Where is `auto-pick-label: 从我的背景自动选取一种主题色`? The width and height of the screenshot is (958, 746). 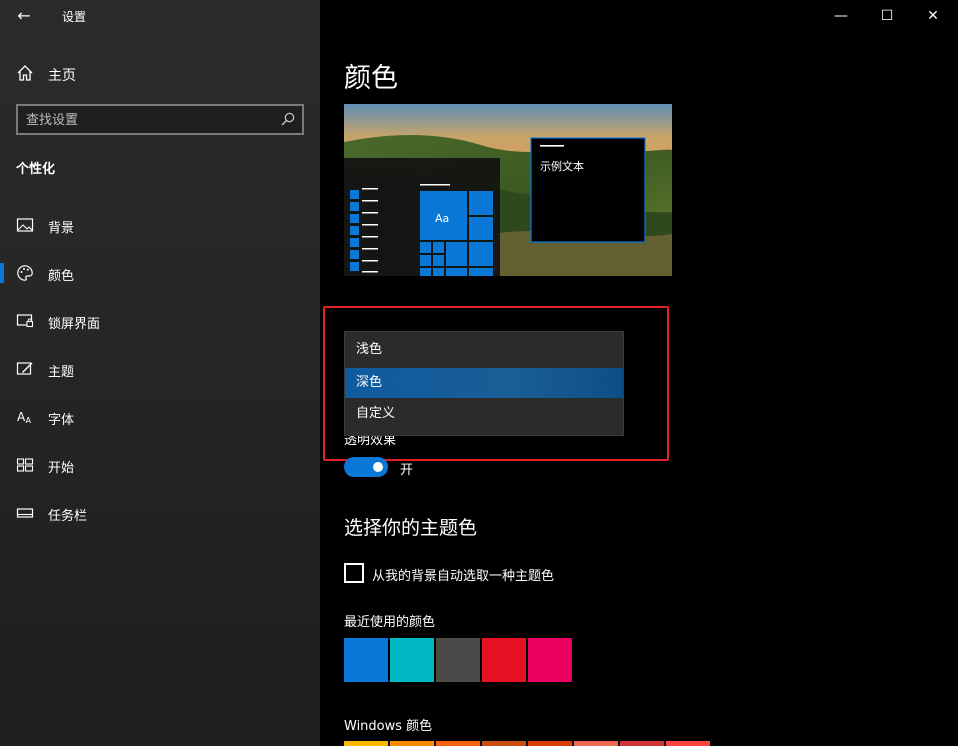
auto-pick-label: 从我的背景自动选取一种主题色 is located at coordinates (463, 576).